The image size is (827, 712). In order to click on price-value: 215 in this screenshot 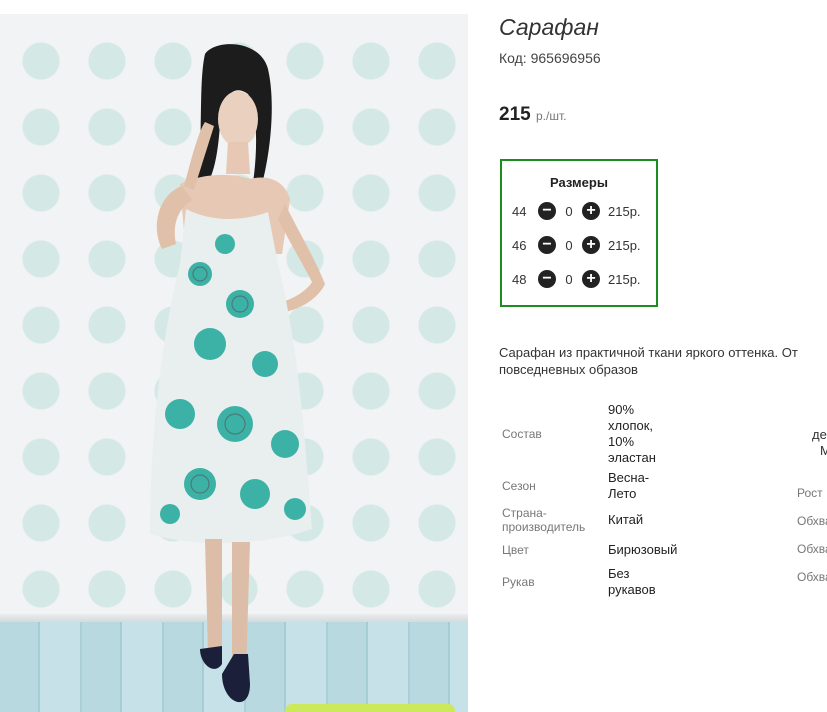, I will do `click(515, 114)`.